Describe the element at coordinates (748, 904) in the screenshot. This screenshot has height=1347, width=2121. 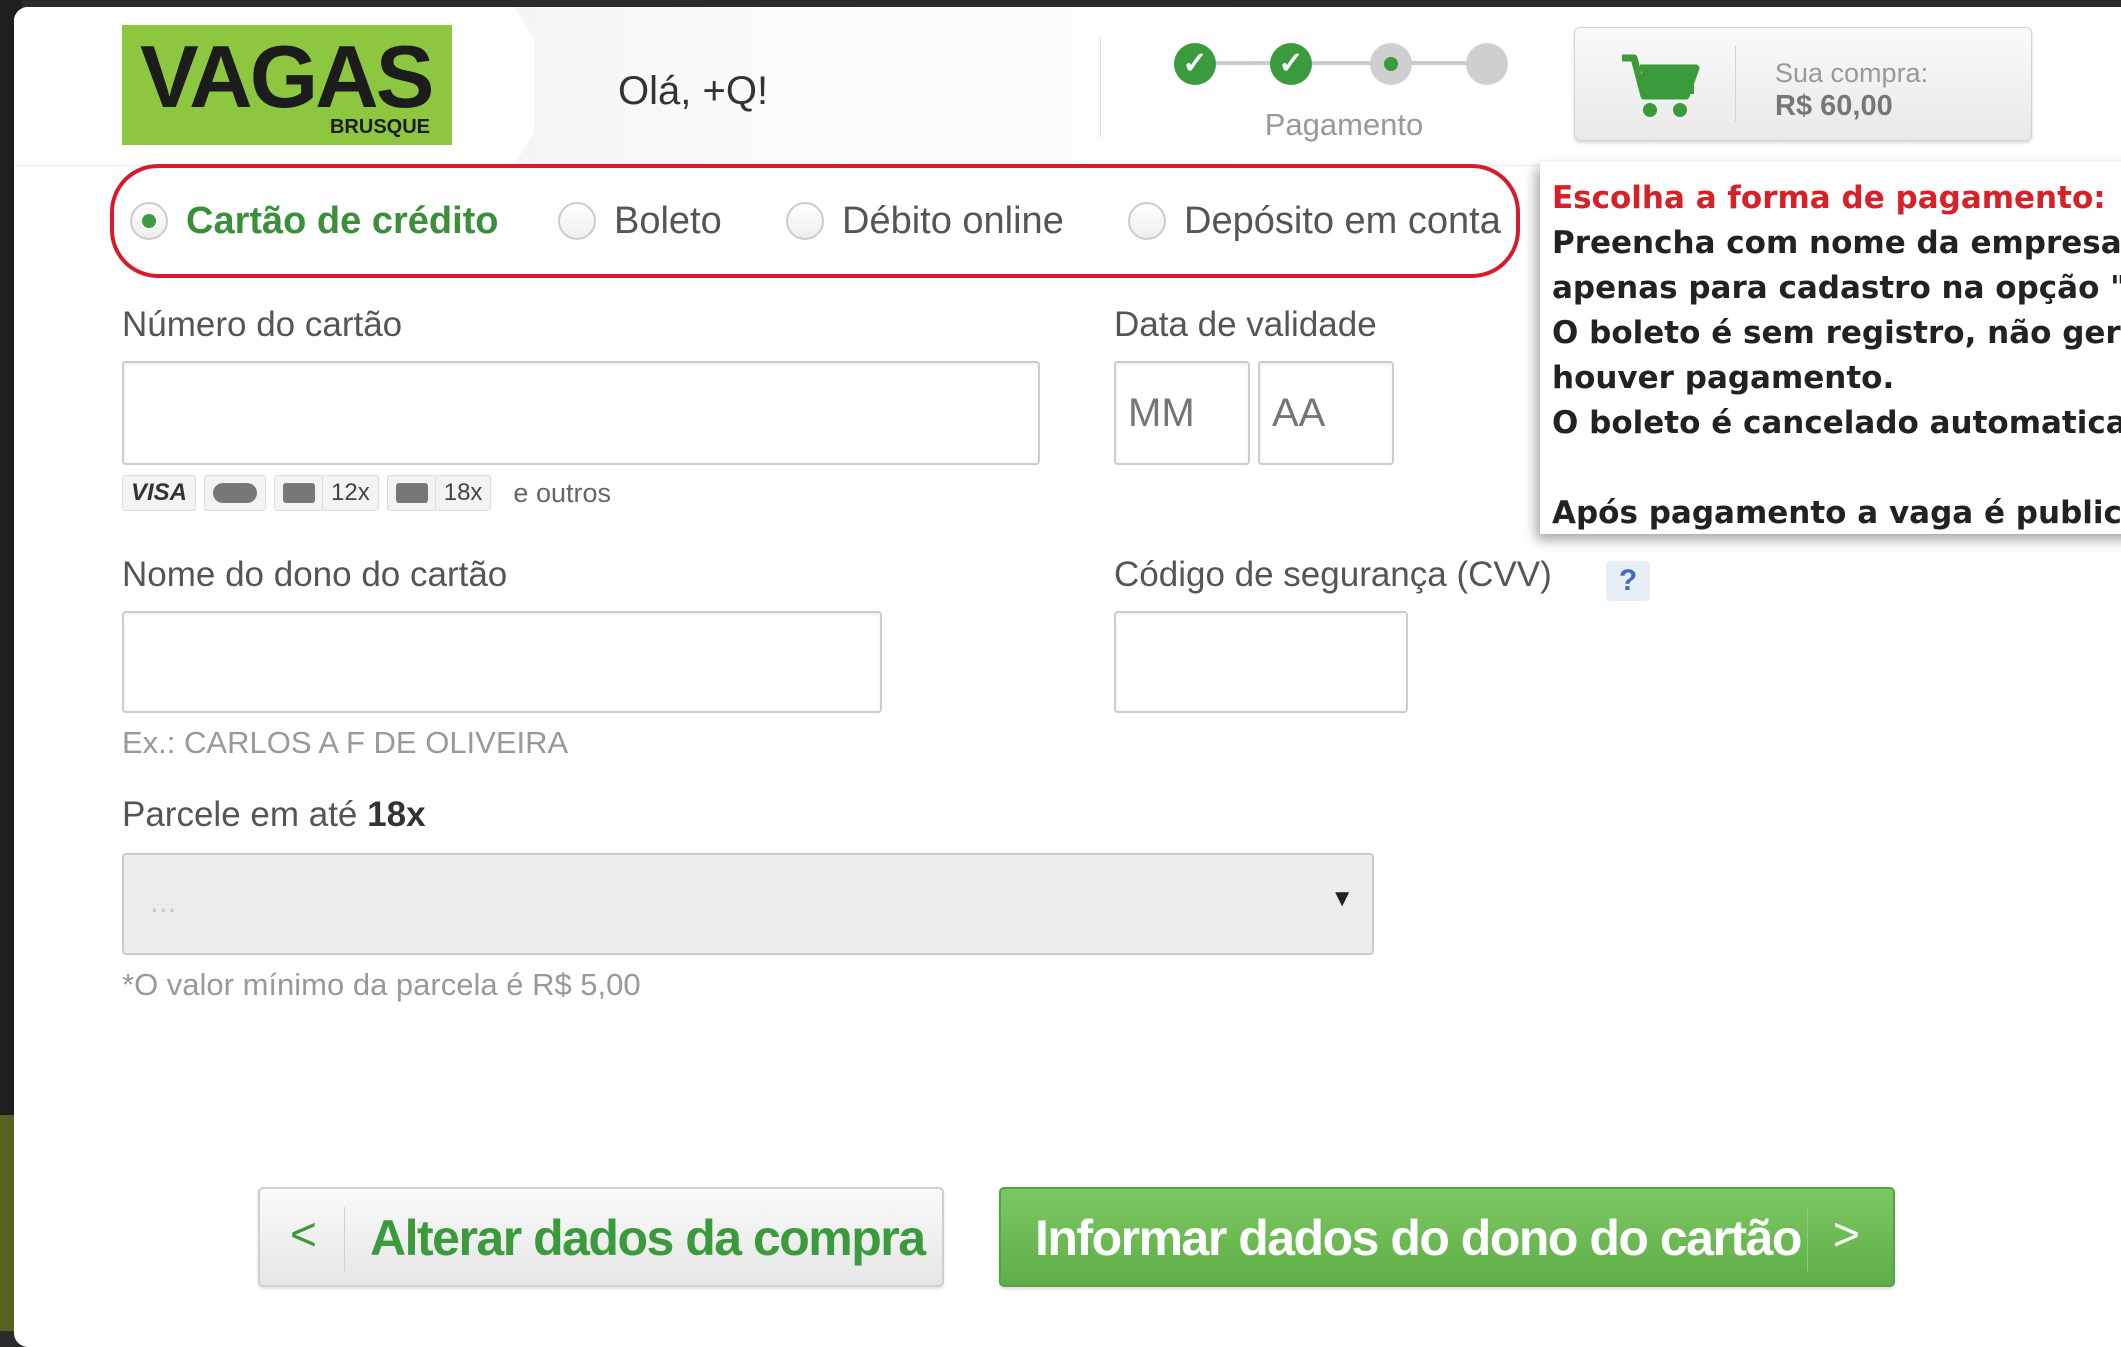
I see `installments-select: ... ▼` at that location.